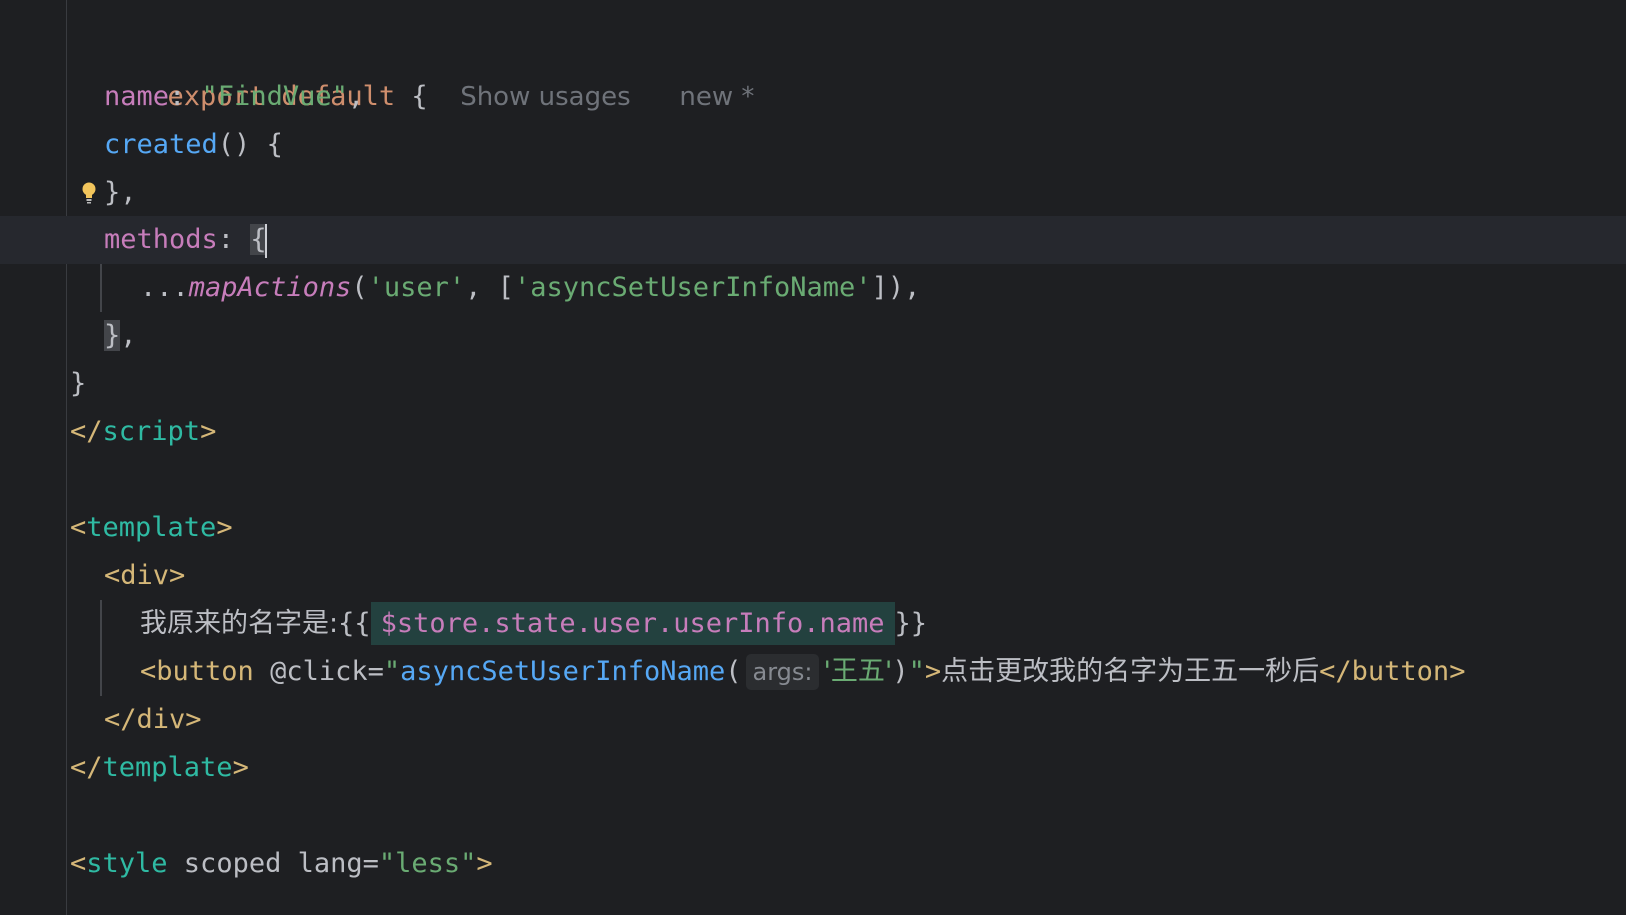  Describe the element at coordinates (632, 623) in the screenshot. I see `interpolation-expression: $store.state.user.userInfo.name` at that location.